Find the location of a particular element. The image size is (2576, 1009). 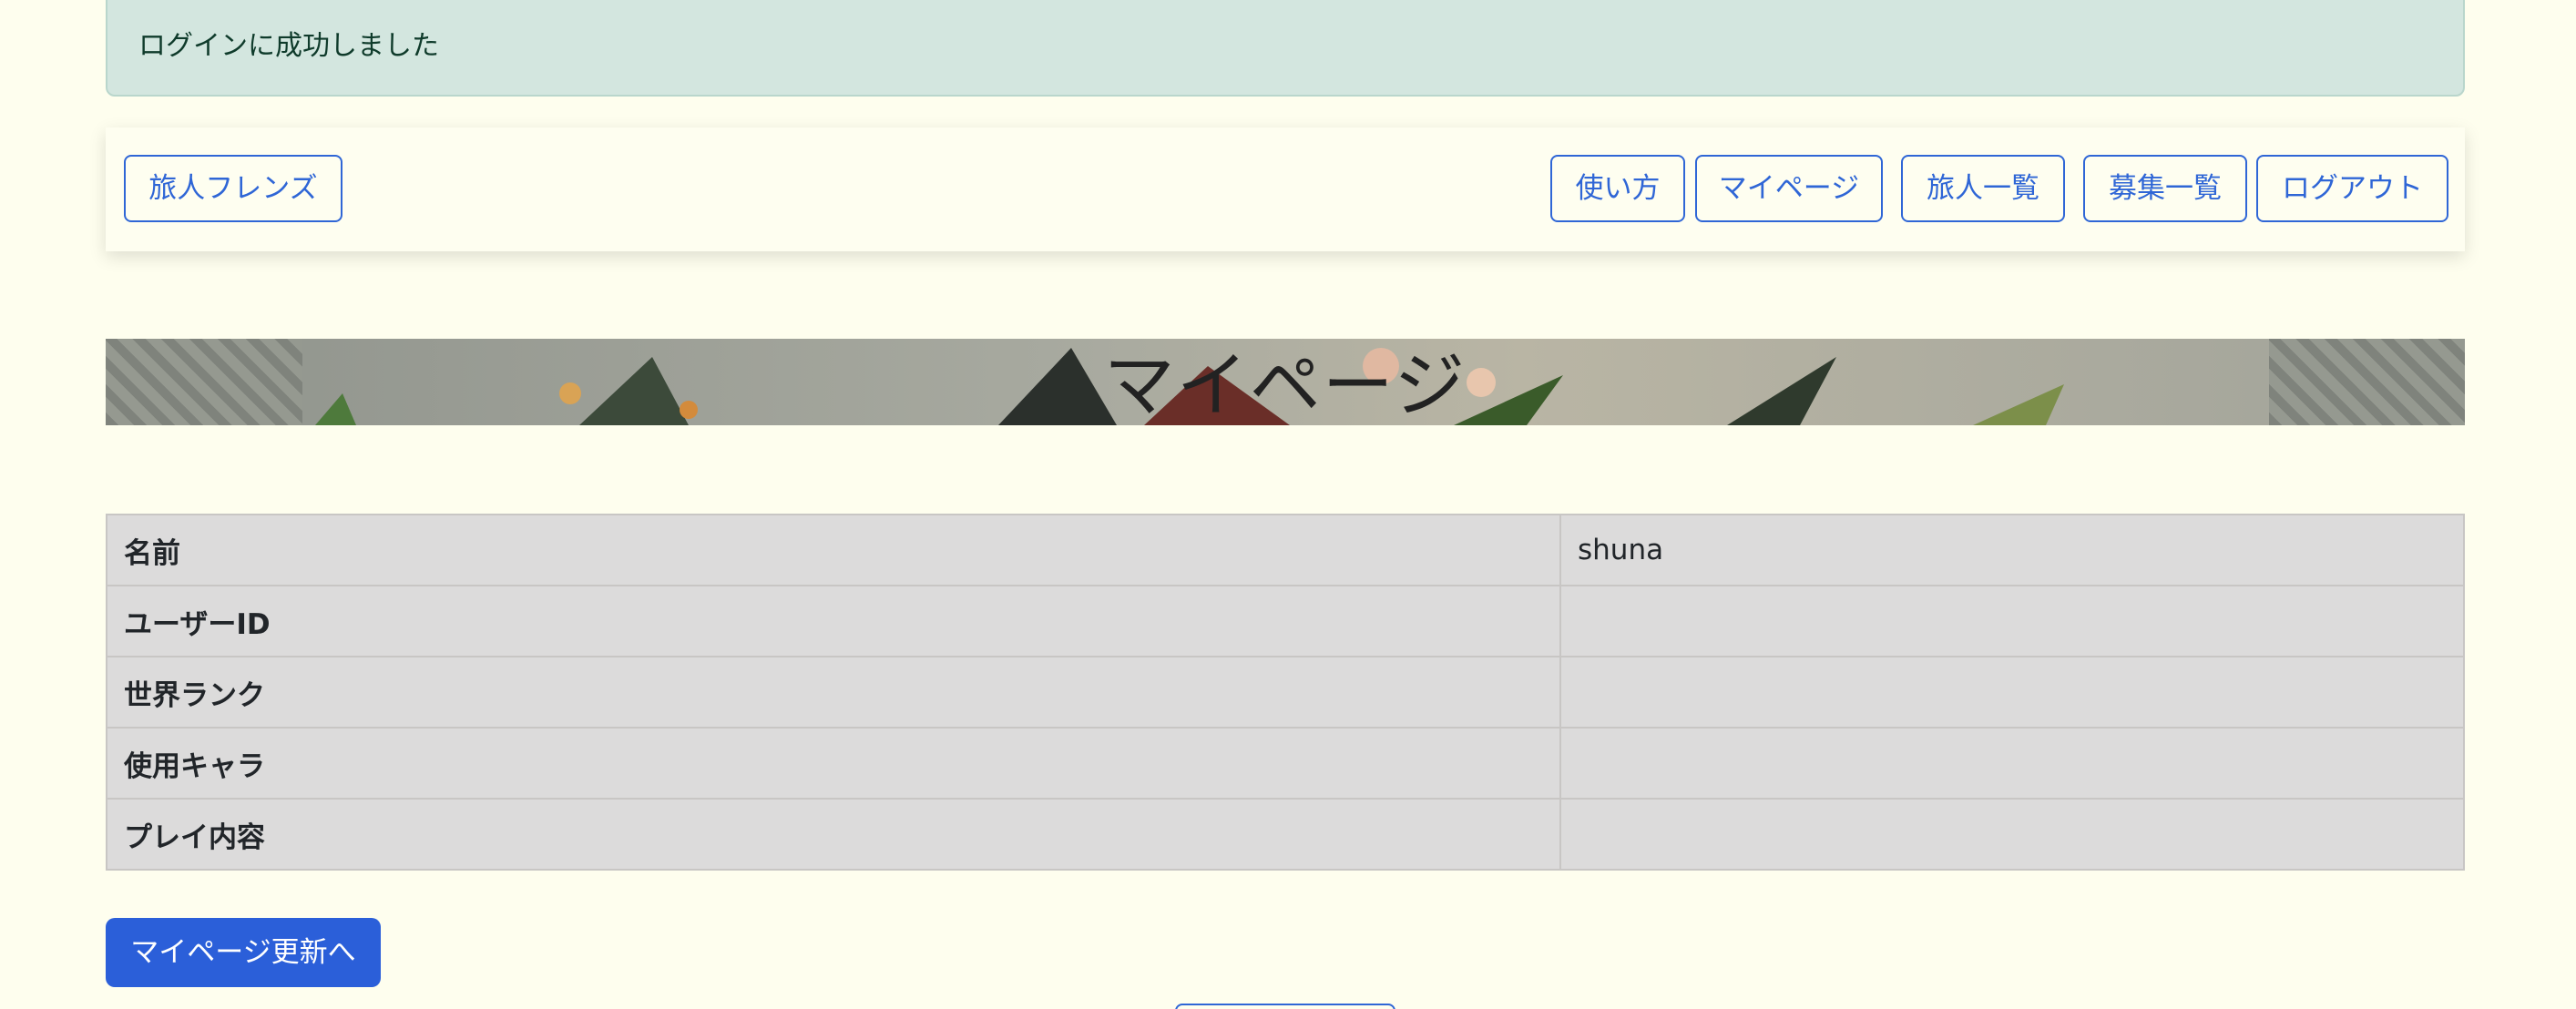

row-label: ユーザーID is located at coordinates (833, 621).